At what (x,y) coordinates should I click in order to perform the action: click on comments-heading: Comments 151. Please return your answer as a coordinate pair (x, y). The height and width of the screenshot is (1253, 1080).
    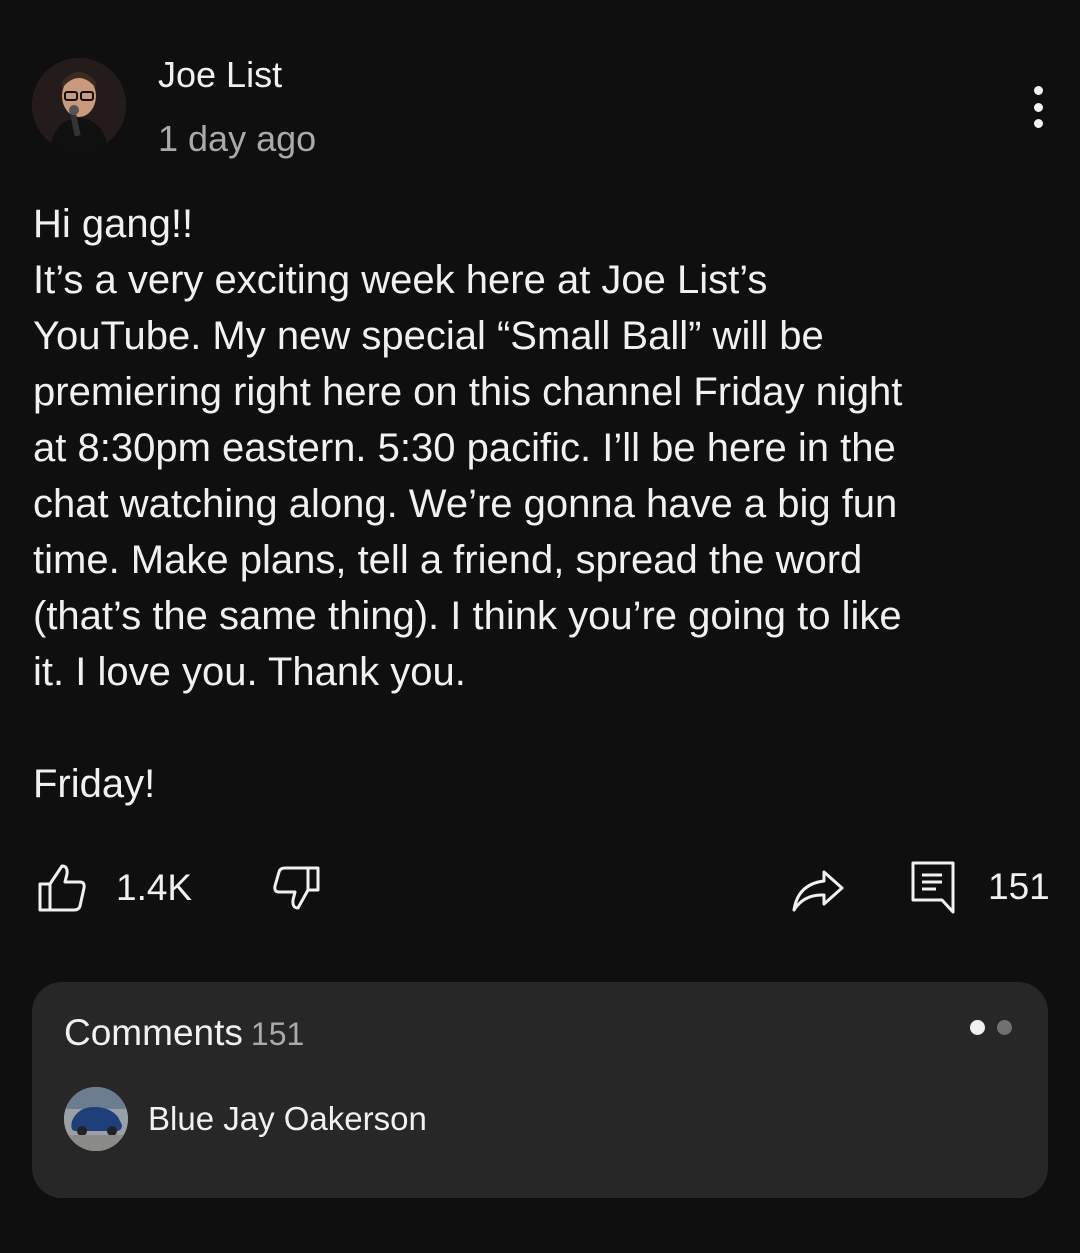
    Looking at the image, I should click on (184, 1033).